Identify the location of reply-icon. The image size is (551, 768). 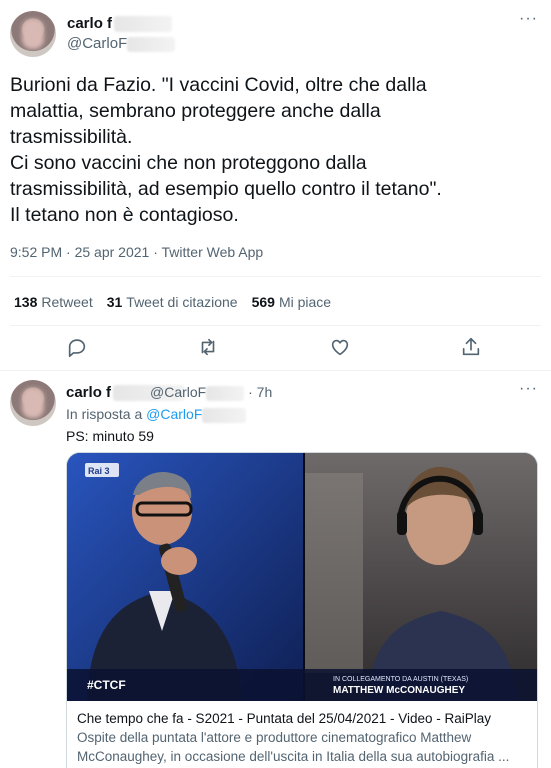
(78, 348).